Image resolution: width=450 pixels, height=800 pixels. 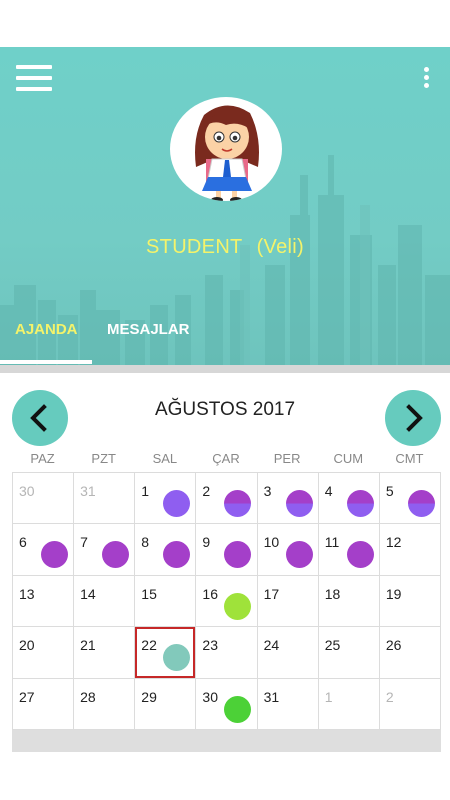 What do you see at coordinates (271, 593) in the screenshot?
I see `day-number: 17` at bounding box center [271, 593].